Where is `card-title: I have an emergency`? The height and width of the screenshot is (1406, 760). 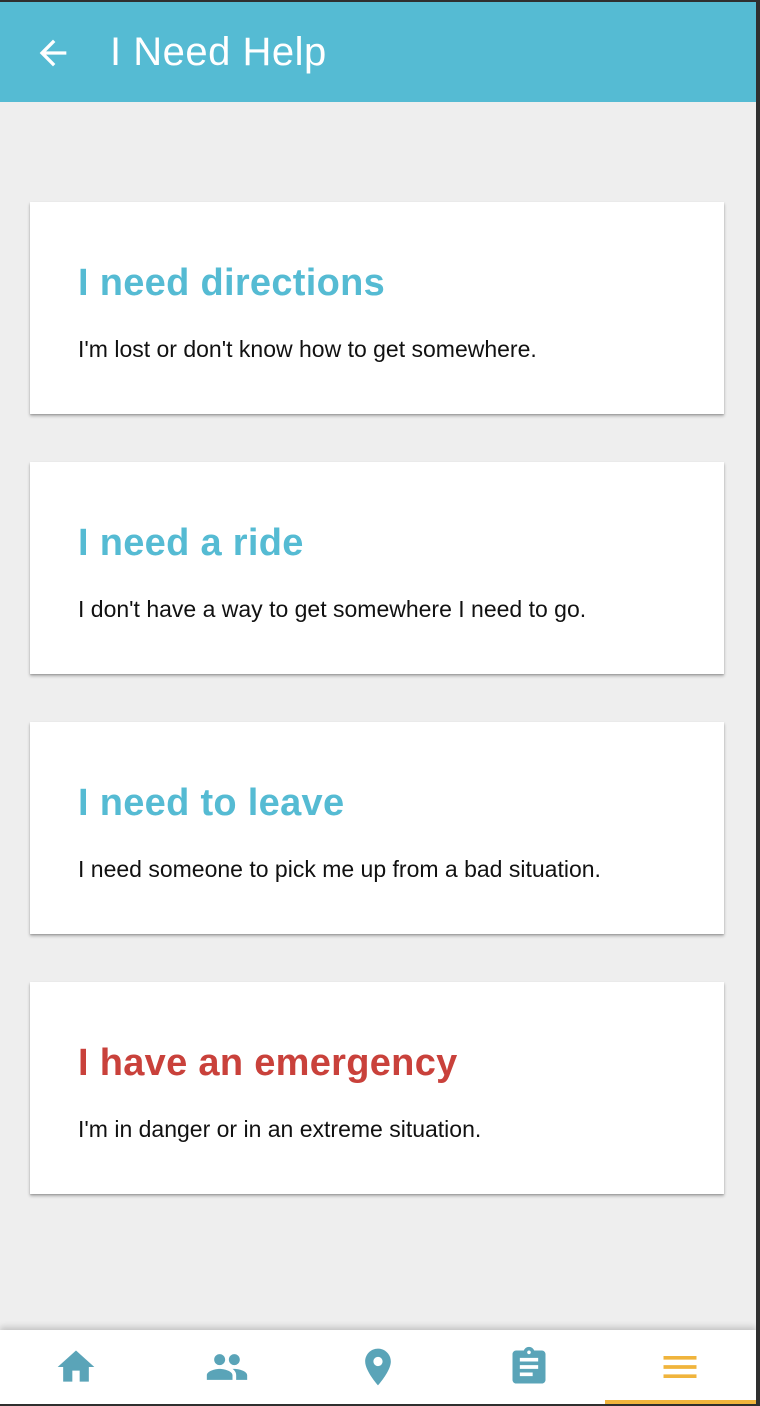 card-title: I have an emergency is located at coordinates (268, 1063).